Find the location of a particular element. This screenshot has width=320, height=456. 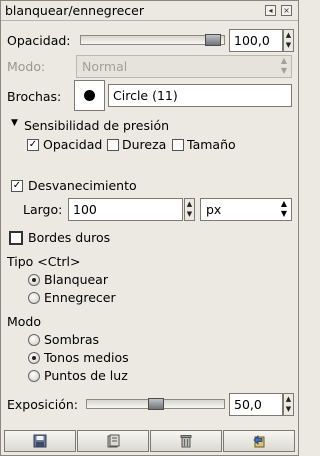

opacity-value-input: 100,0 is located at coordinates (256, 40).